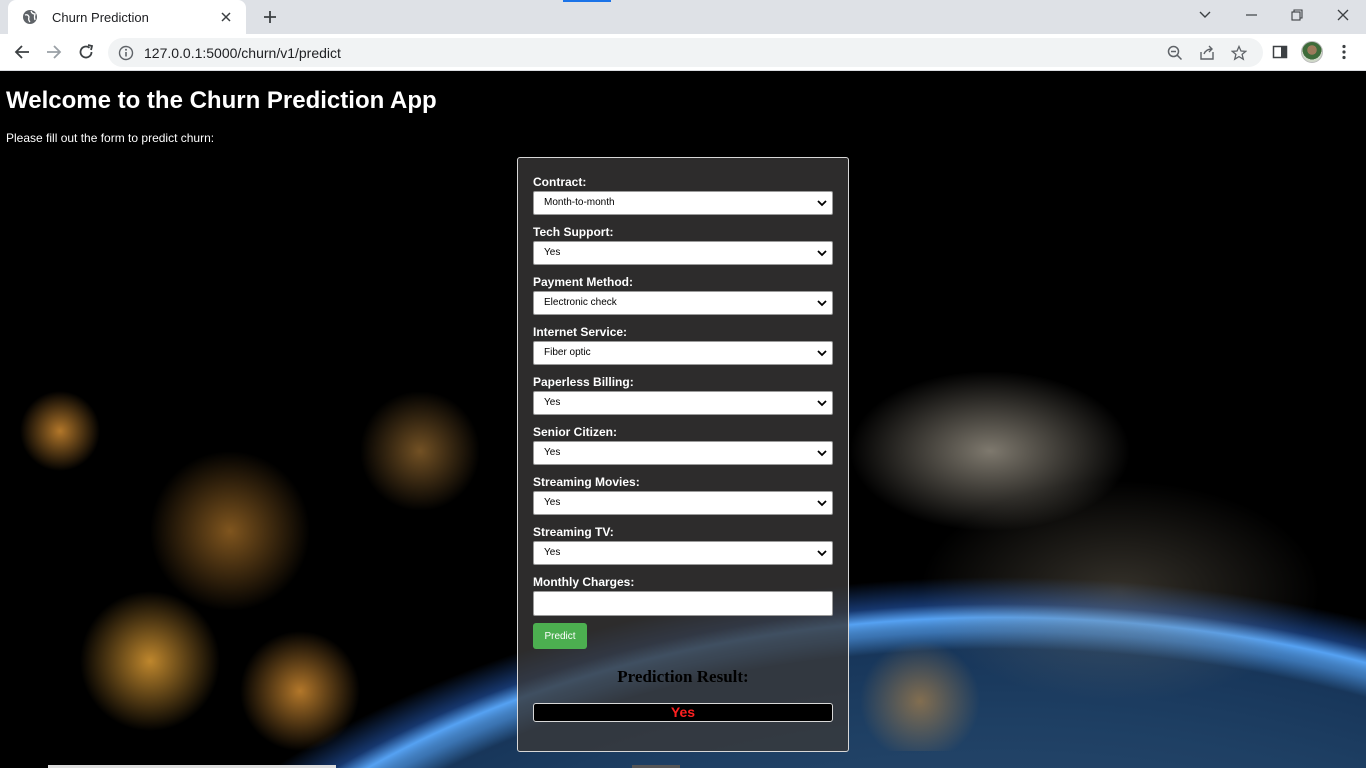  I want to click on payment-method-value: Electronic check, so click(580, 302).